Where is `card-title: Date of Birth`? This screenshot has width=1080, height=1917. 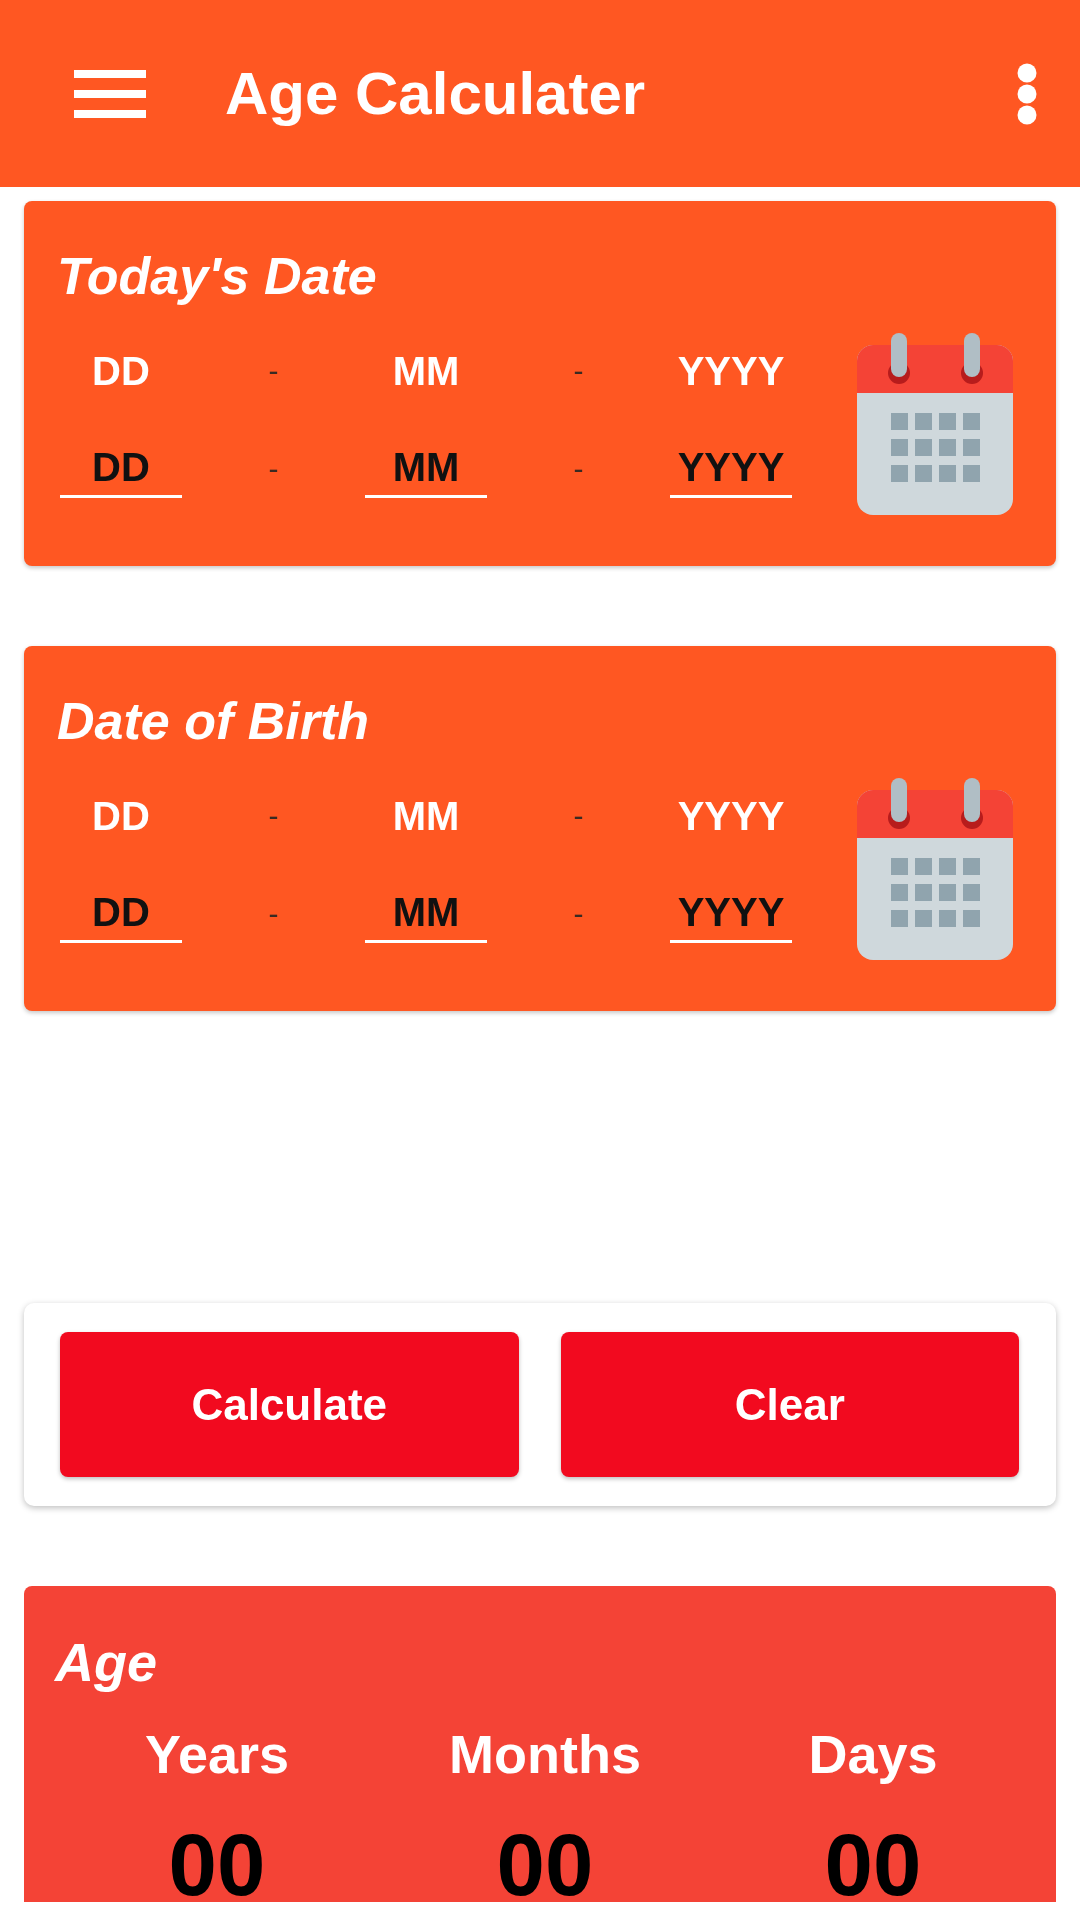 card-title: Date of Birth is located at coordinates (213, 721).